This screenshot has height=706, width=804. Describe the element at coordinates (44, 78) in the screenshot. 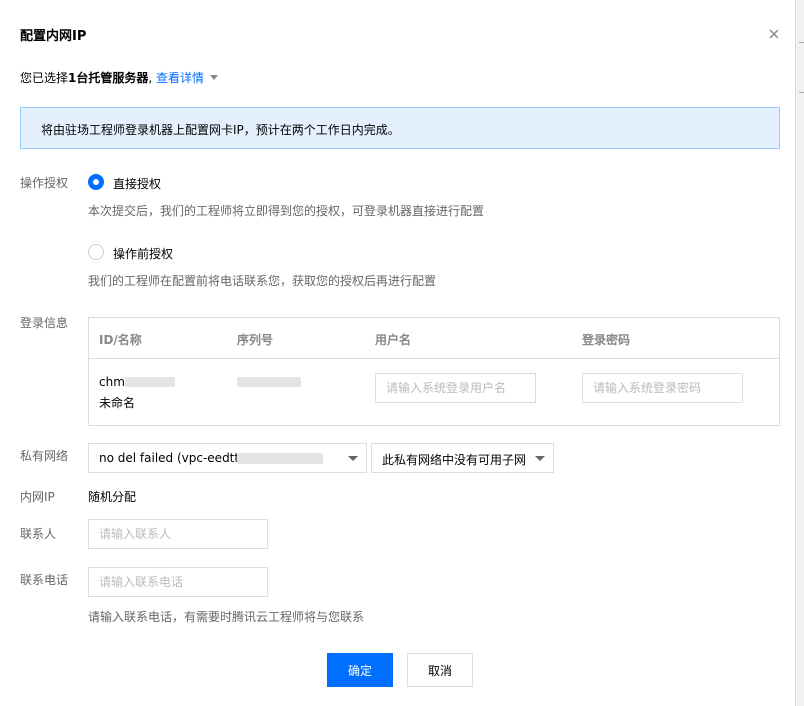

I see `selection-prefix: 您已选择` at that location.